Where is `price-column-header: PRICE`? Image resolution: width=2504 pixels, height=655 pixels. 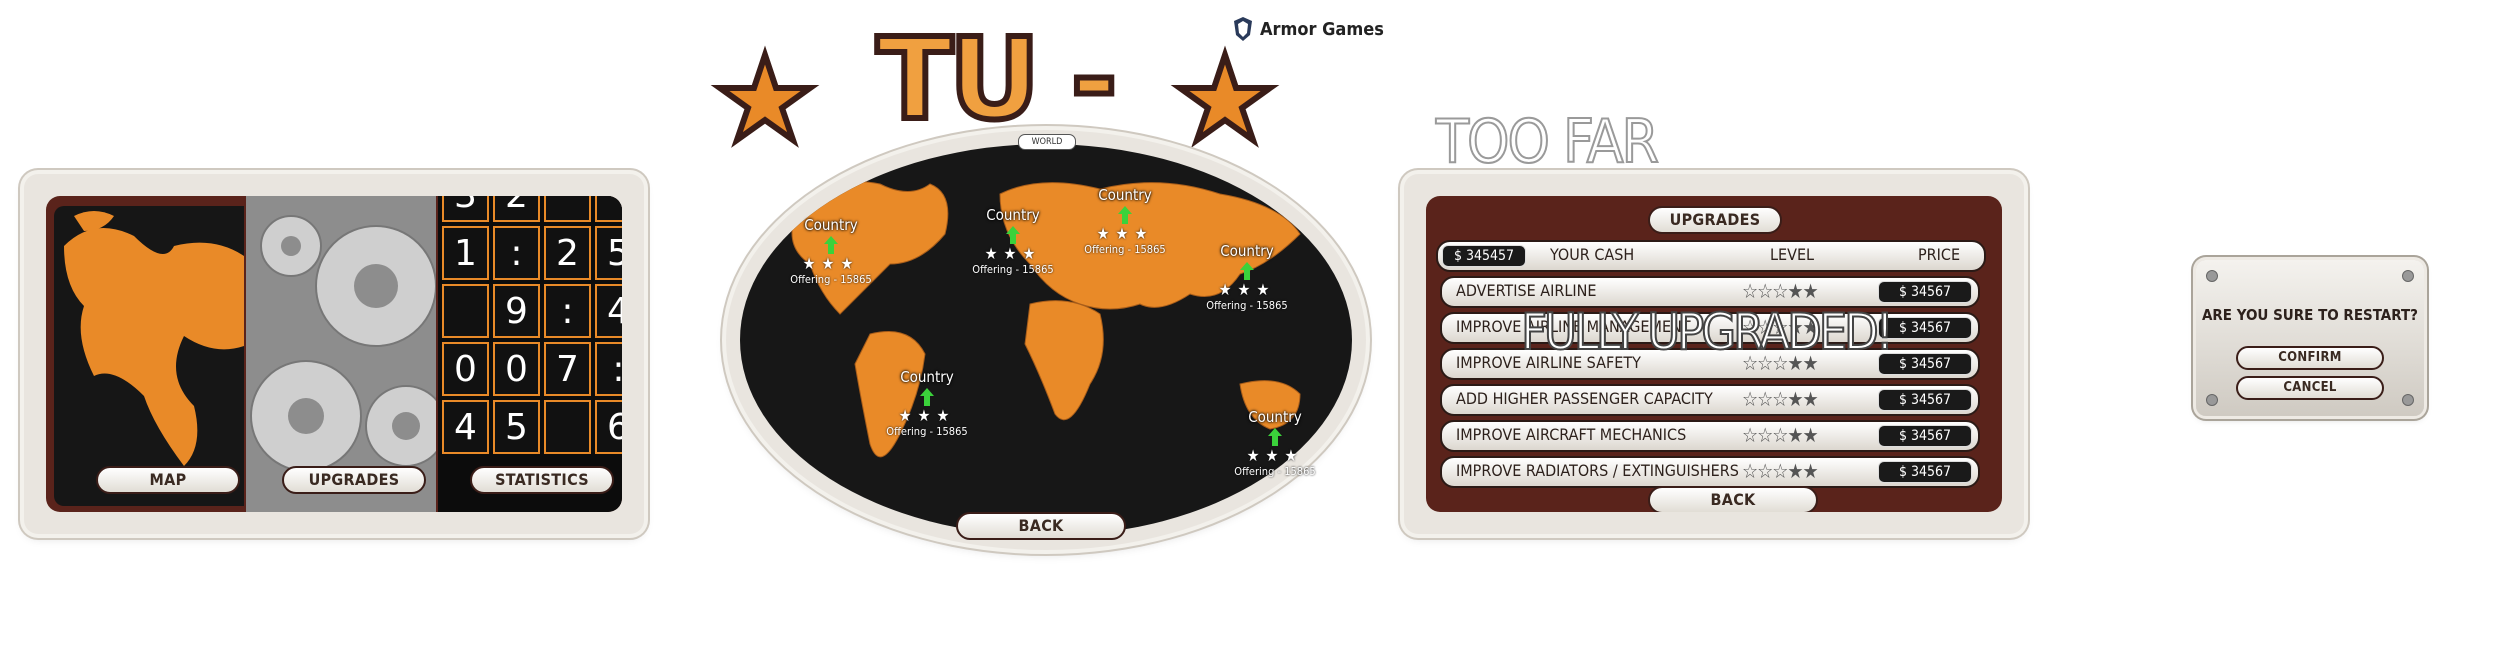
price-column-header: PRICE is located at coordinates (1939, 254).